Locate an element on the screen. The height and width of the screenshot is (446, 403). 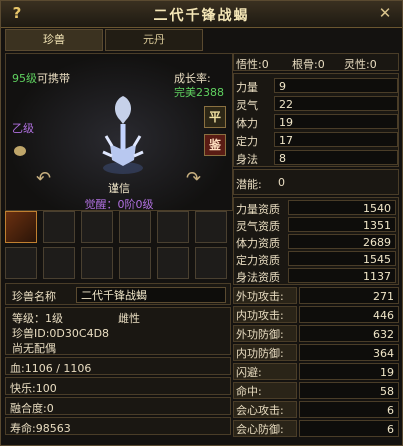
aptitude-row: 体力资质 2689 is located at coordinates (317, 242).